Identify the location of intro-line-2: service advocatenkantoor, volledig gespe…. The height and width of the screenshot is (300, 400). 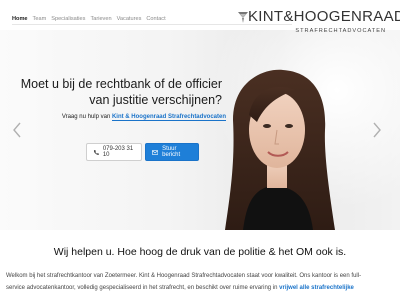
(202, 288).